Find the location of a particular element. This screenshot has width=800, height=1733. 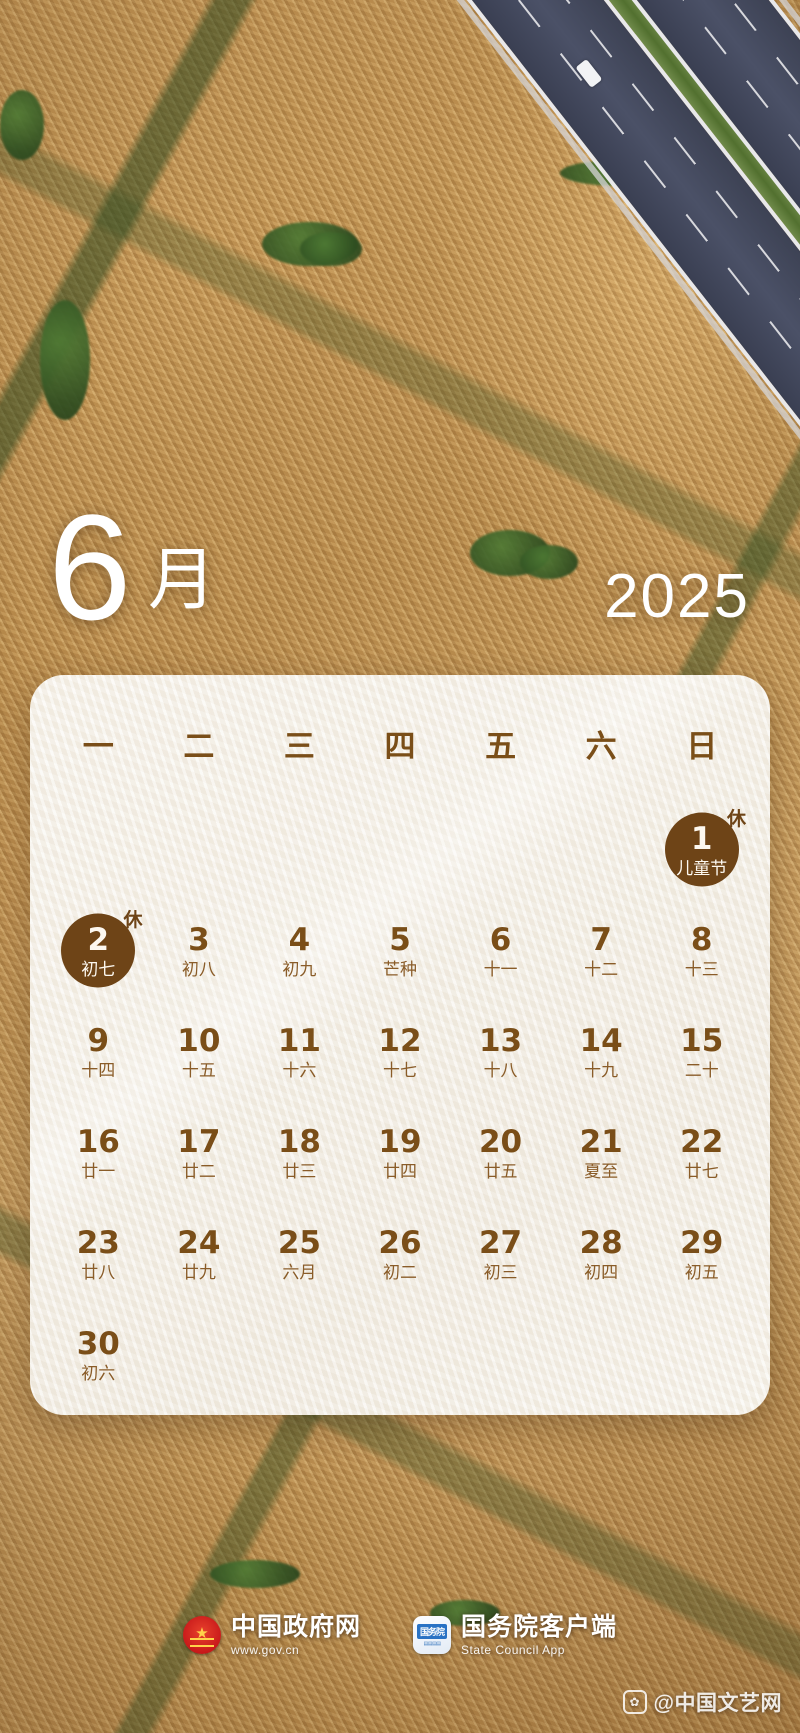

calendar-day-27: 27 初三 is located at coordinates (500, 1254).